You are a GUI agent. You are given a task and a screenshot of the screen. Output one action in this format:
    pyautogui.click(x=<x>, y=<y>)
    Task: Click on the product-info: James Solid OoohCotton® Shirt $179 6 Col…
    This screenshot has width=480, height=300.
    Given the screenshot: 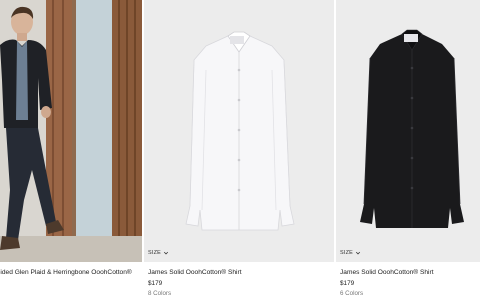 What is the action you would take?
    pyautogui.click(x=409, y=283)
    